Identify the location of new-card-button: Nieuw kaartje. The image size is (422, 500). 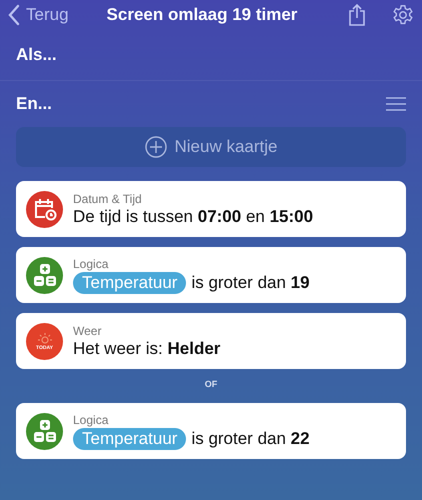
(211, 147).